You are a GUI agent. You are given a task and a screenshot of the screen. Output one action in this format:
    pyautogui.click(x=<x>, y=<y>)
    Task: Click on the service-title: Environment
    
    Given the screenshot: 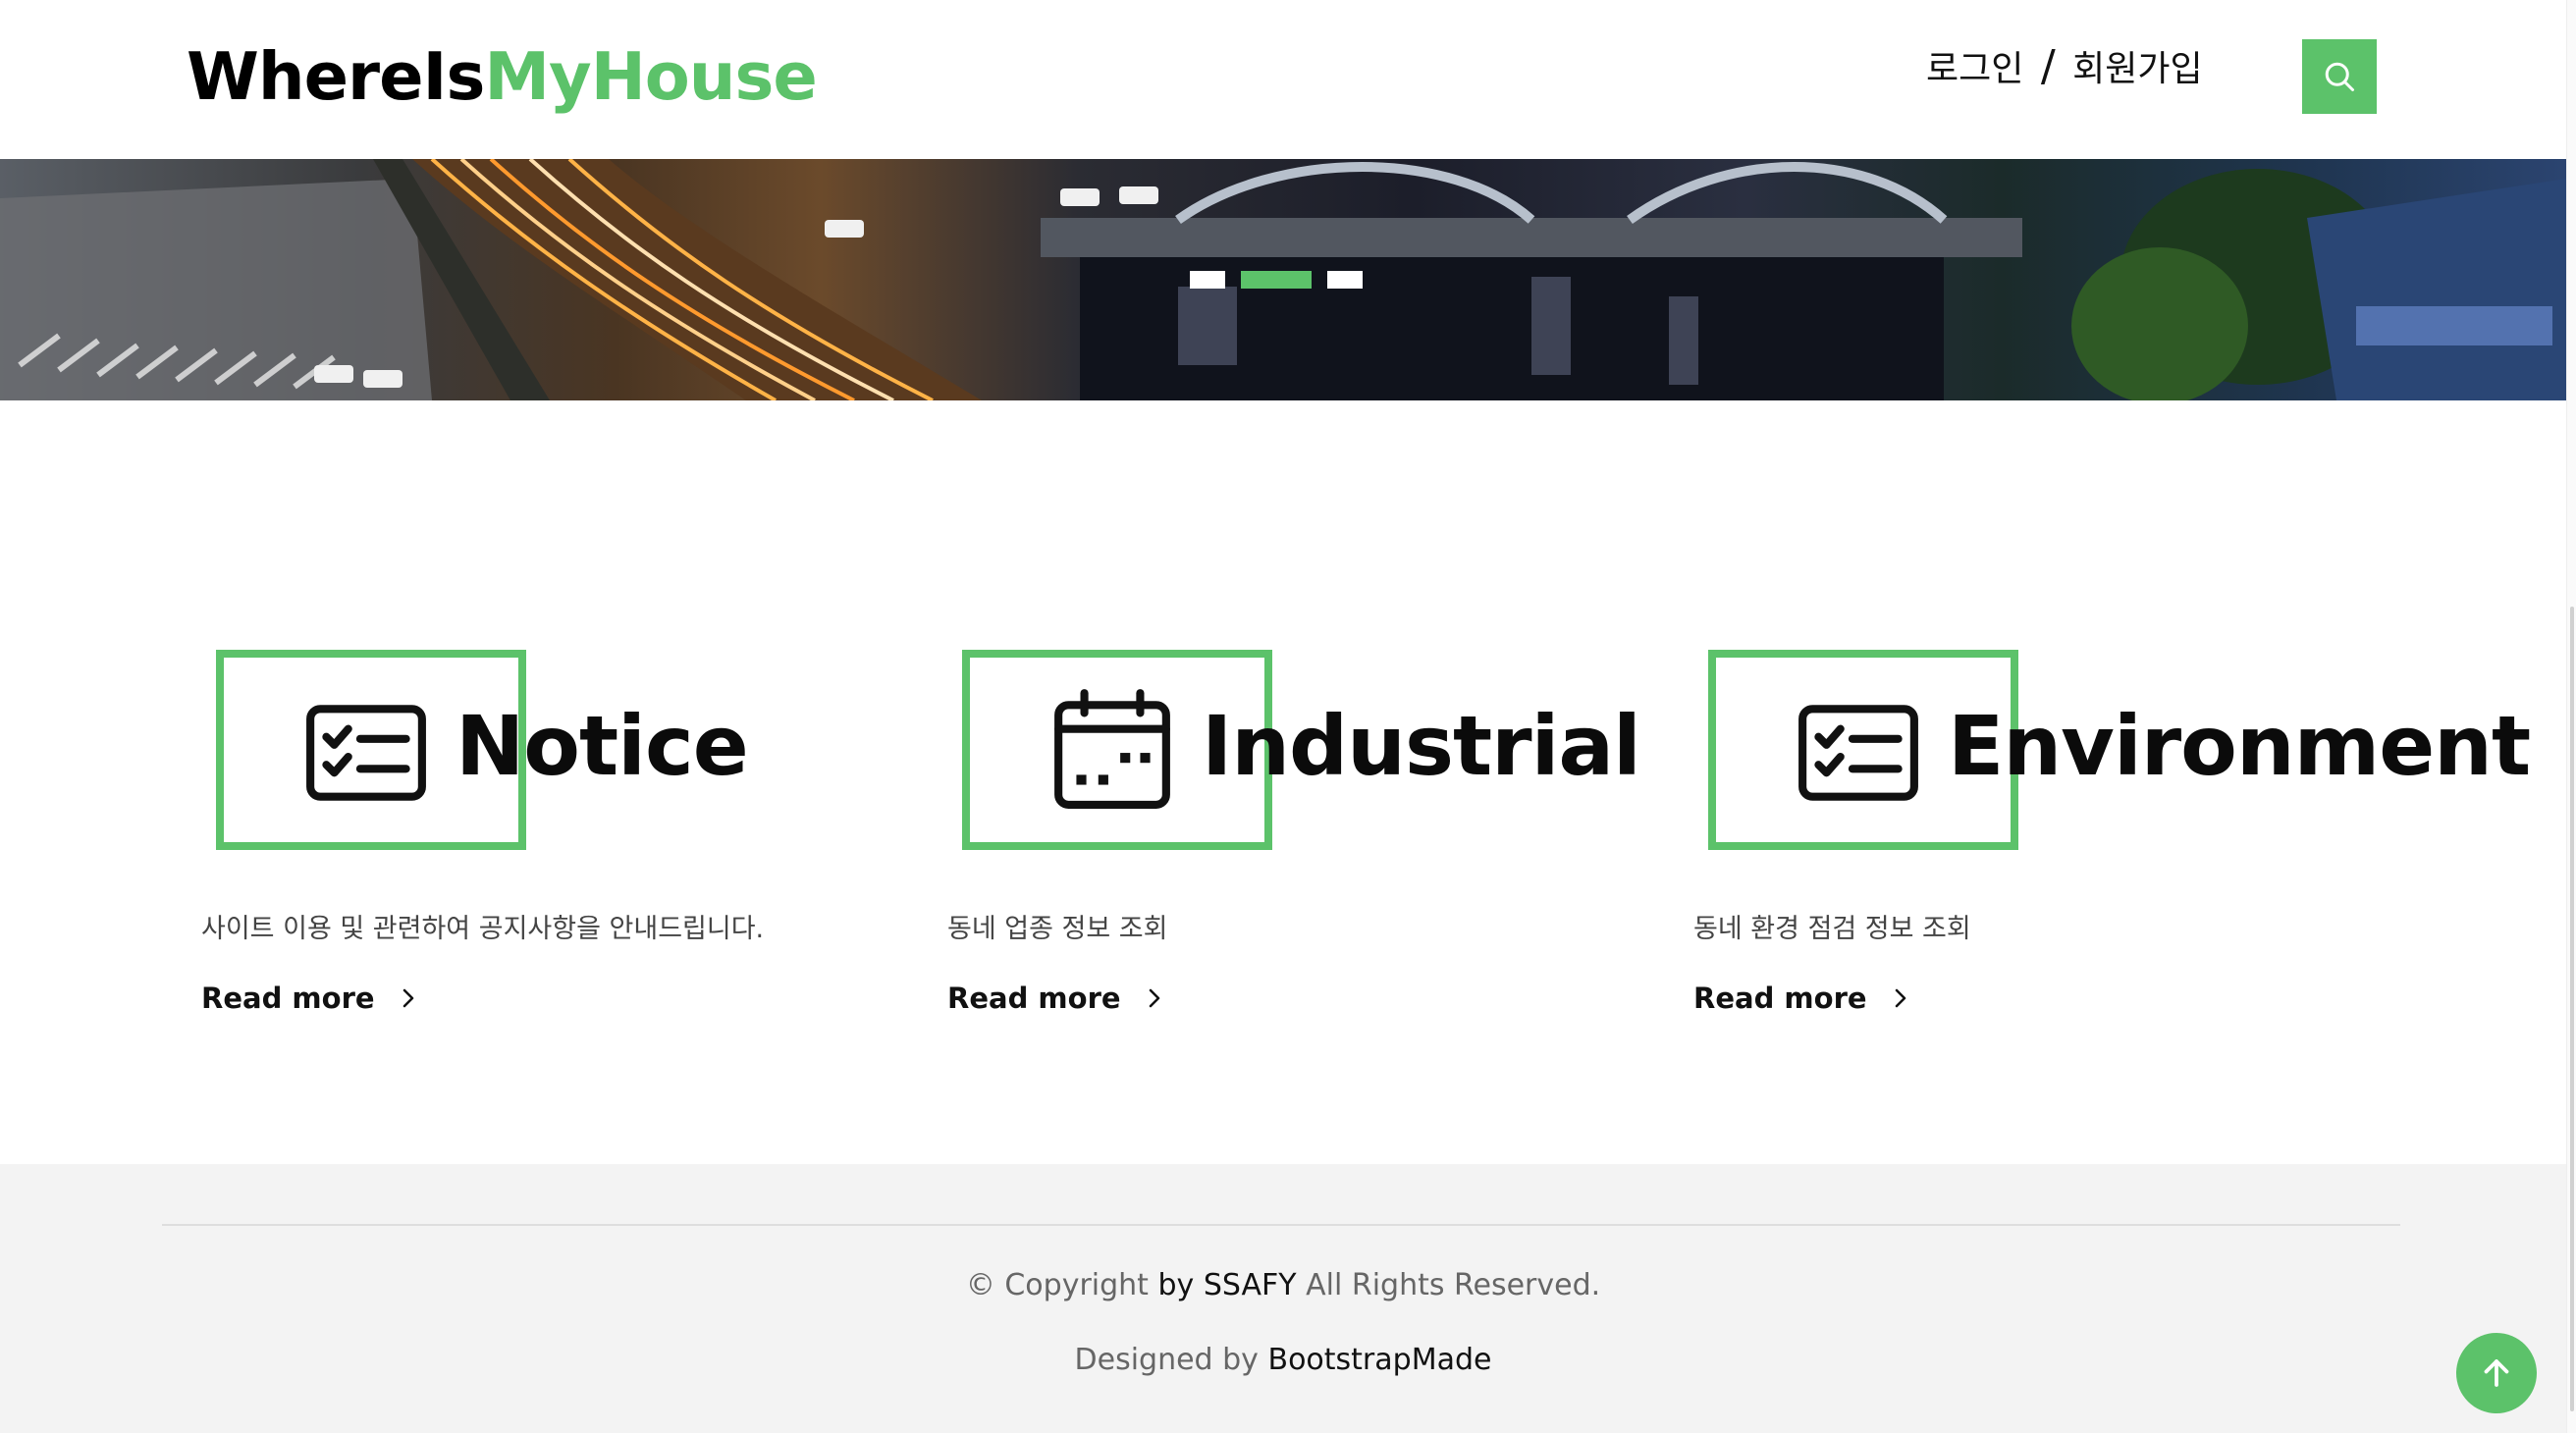 What is the action you would take?
    pyautogui.click(x=2239, y=746)
    